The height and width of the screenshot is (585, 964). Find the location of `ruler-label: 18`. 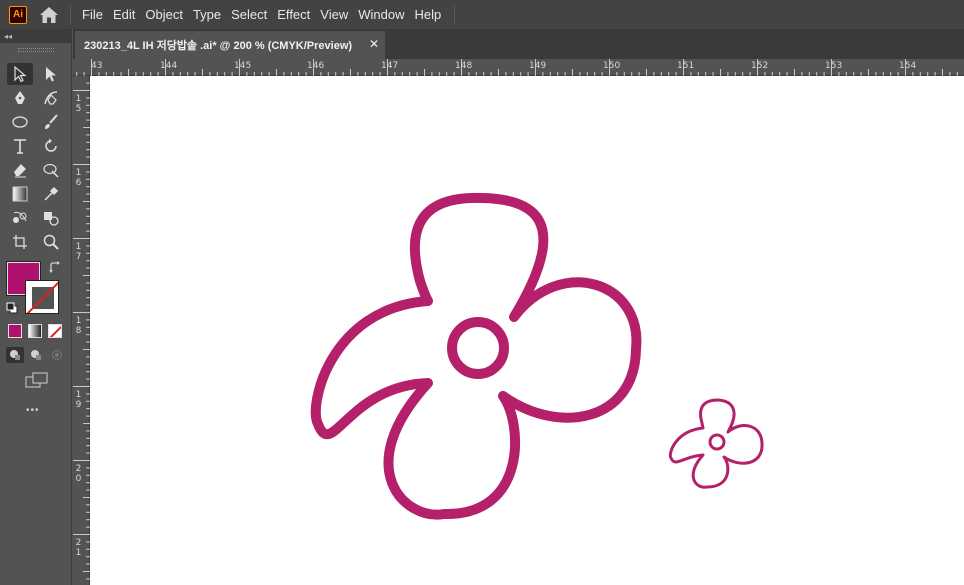

ruler-label: 18 is located at coordinates (78, 326).